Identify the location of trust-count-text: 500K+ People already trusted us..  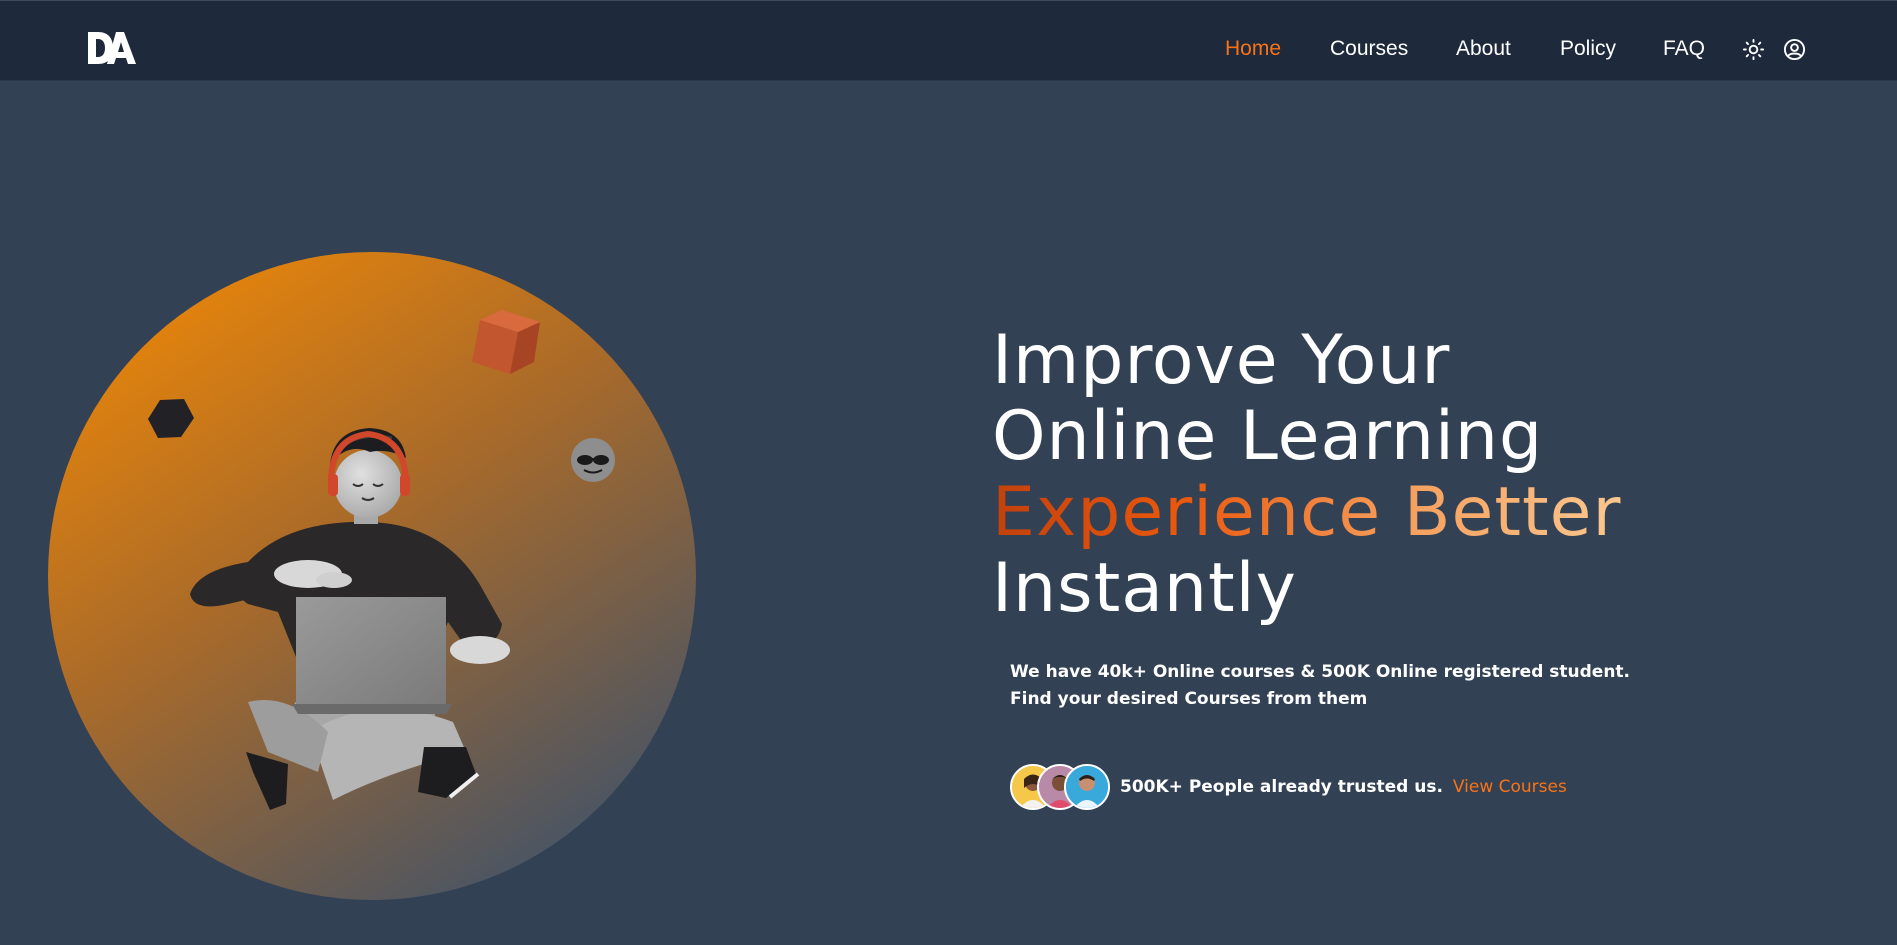
(1281, 787).